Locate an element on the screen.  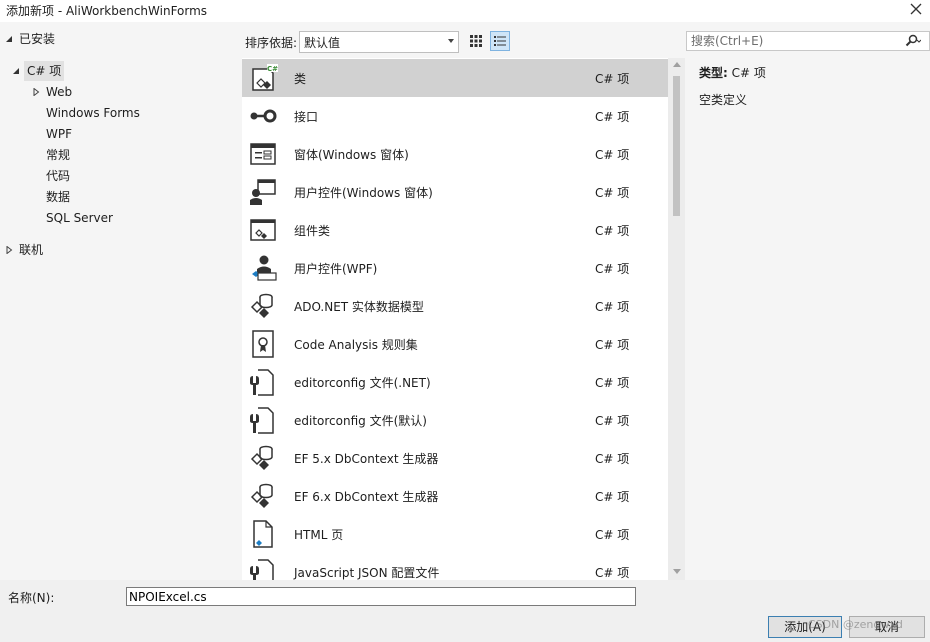
grid-view-button is located at coordinates (476, 41).